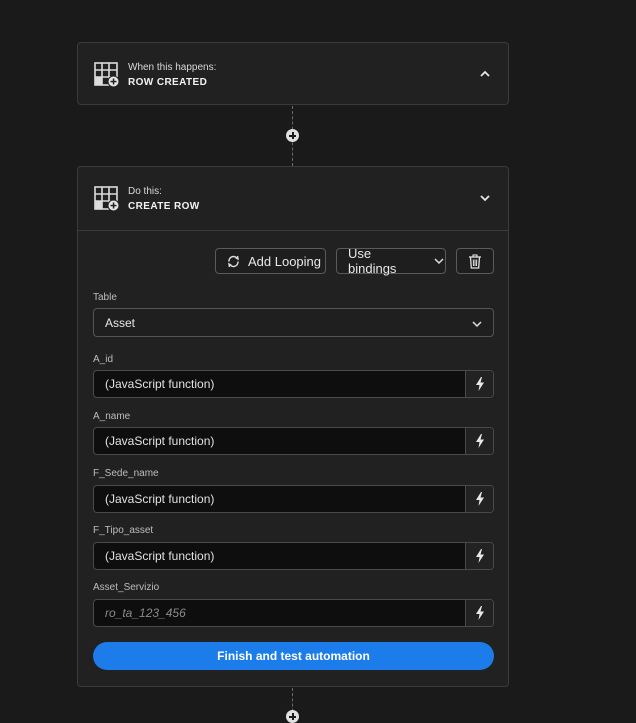  I want to click on header-divider, so click(293, 230).